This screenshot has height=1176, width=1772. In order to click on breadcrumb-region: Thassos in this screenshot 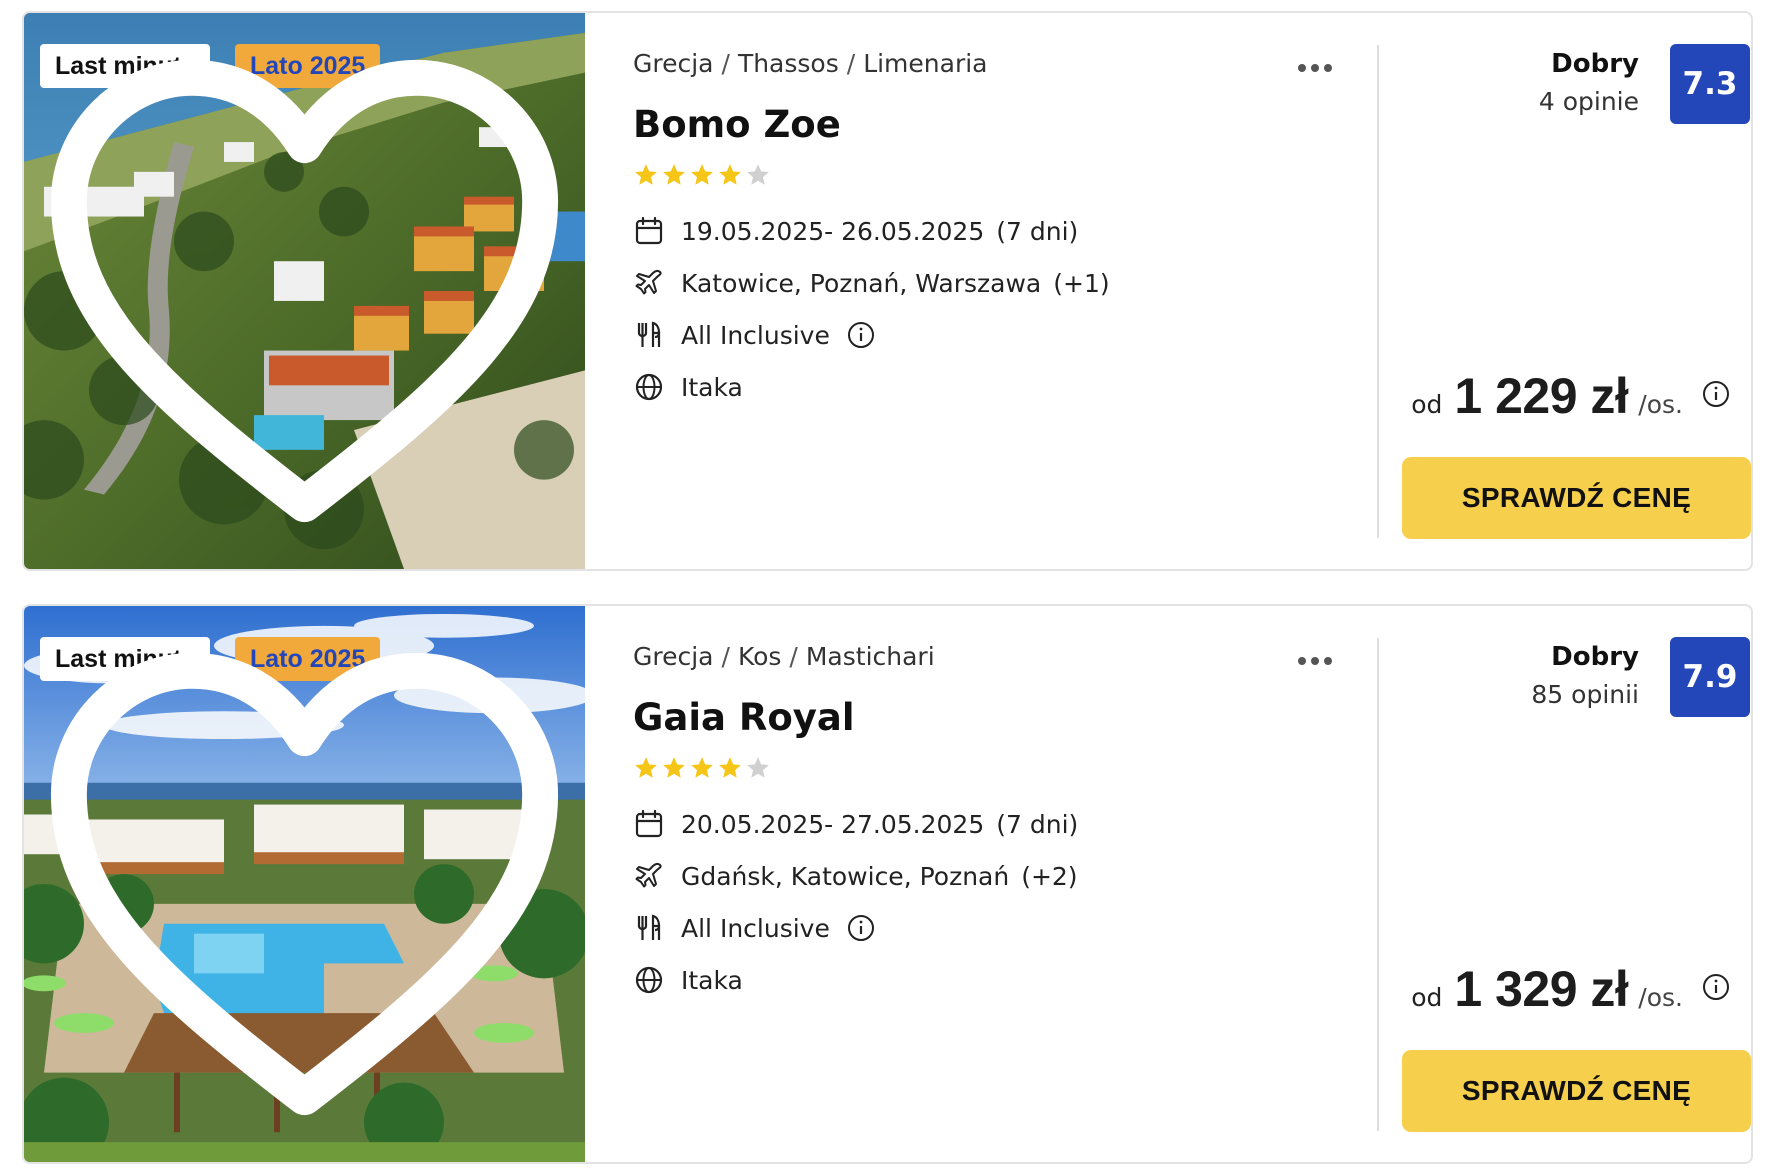, I will do `click(788, 63)`.